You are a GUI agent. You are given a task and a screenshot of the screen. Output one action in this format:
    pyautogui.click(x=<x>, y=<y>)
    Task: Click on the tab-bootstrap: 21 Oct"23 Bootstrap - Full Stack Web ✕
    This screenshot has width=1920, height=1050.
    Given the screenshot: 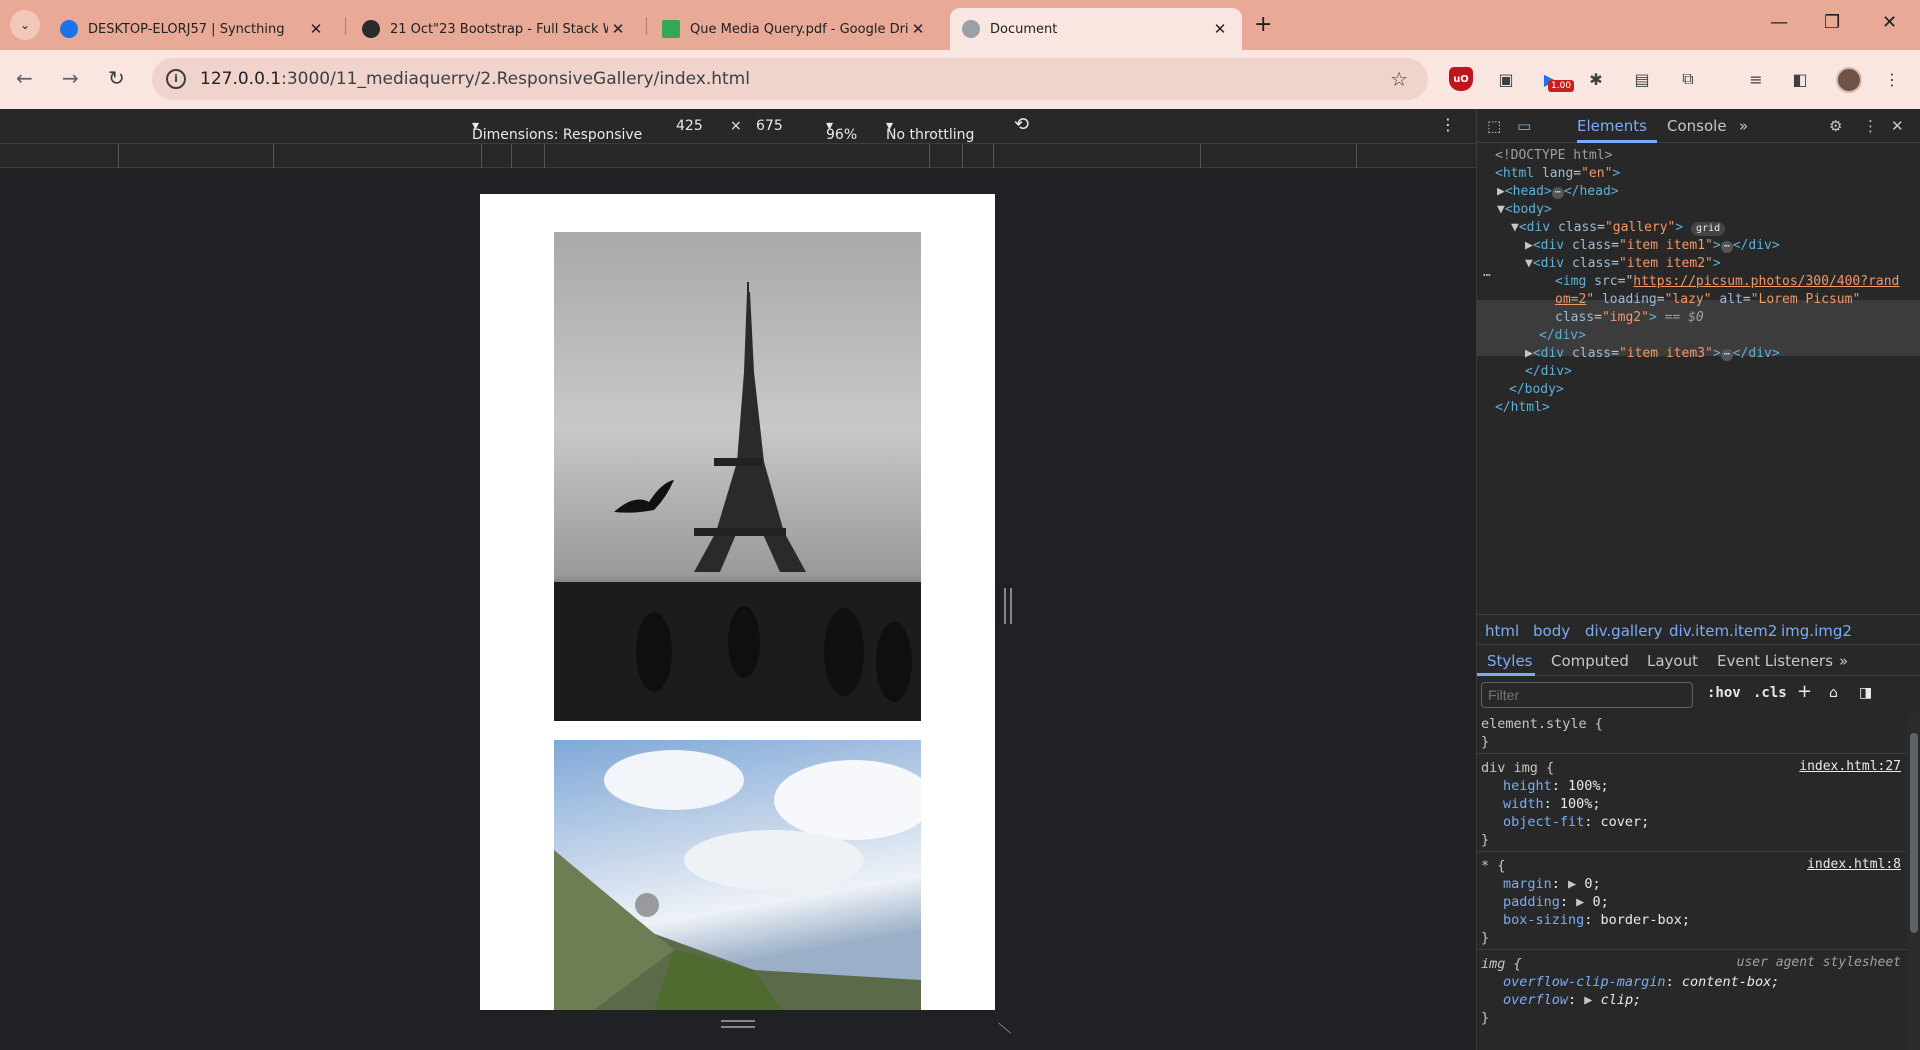 What is the action you would take?
    pyautogui.click(x=495, y=29)
    